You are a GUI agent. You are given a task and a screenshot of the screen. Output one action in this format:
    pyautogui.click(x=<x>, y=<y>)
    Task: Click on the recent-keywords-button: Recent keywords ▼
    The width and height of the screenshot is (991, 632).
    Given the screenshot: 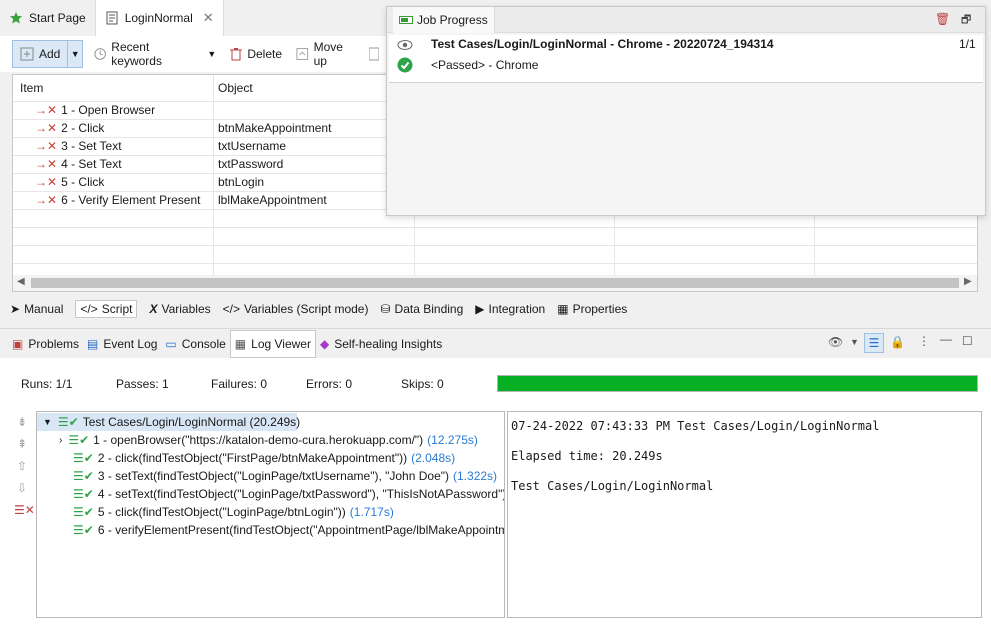 What is the action you would take?
    pyautogui.click(x=155, y=54)
    